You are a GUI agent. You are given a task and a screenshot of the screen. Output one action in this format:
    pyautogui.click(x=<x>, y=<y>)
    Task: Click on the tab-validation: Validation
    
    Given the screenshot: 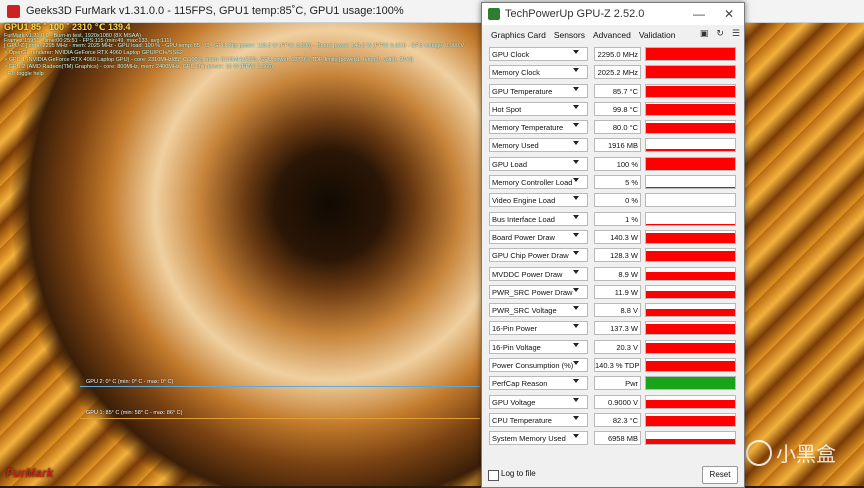 What is the action you would take?
    pyautogui.click(x=657, y=35)
    